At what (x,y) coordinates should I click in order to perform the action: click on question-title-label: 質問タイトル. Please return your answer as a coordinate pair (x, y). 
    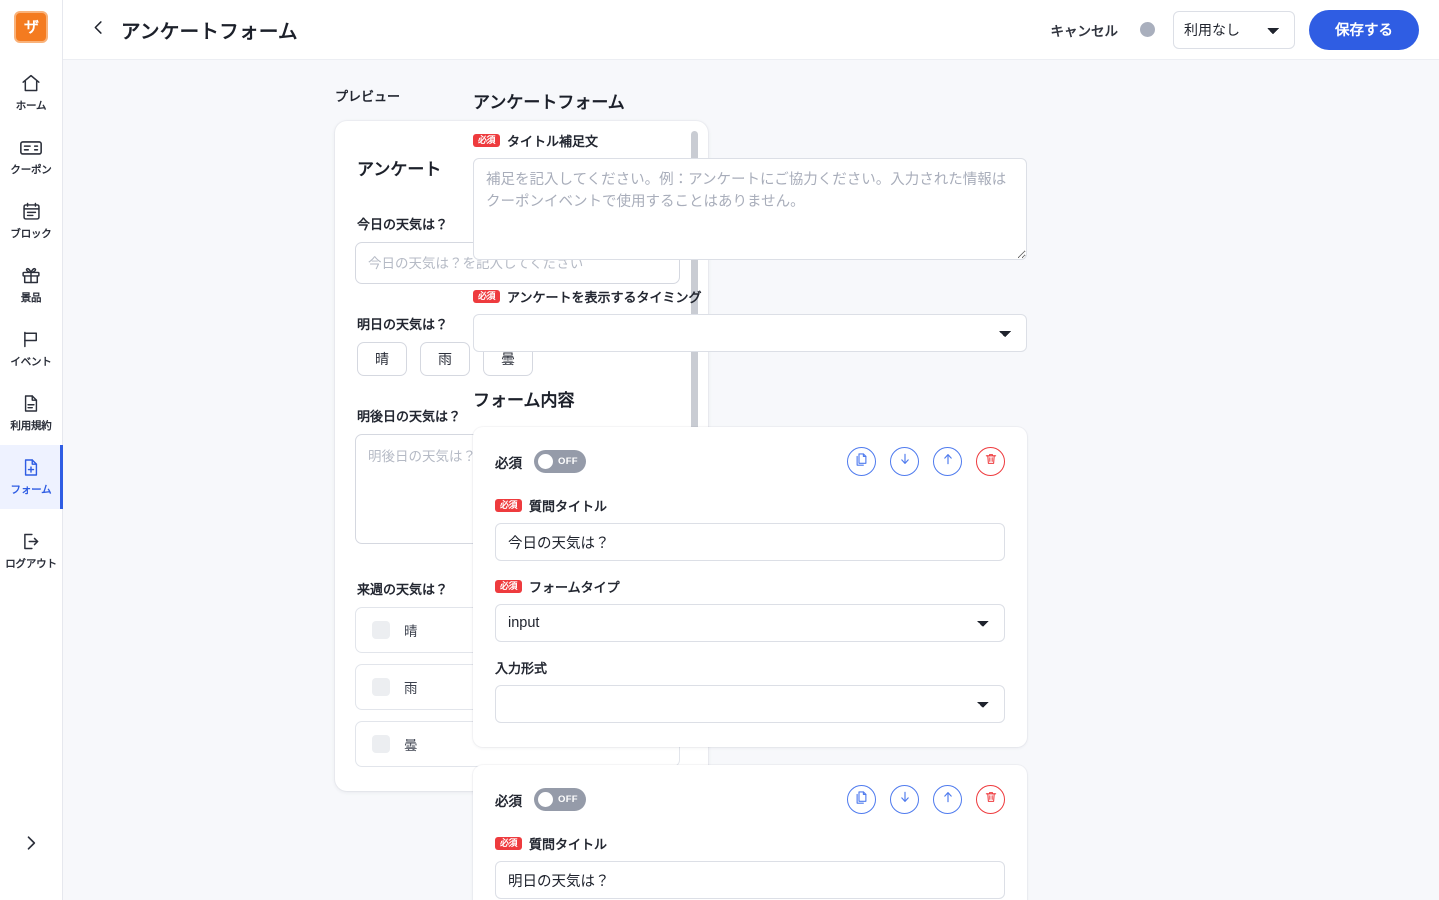
    Looking at the image, I should click on (568, 506).